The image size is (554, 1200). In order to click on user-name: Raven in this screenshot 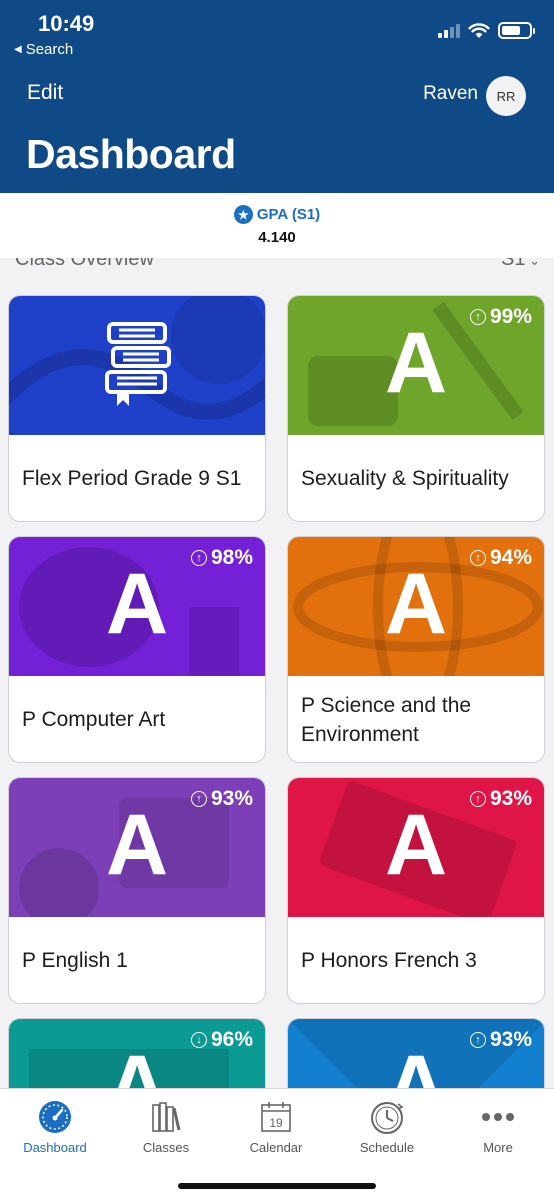, I will do `click(450, 94)`.